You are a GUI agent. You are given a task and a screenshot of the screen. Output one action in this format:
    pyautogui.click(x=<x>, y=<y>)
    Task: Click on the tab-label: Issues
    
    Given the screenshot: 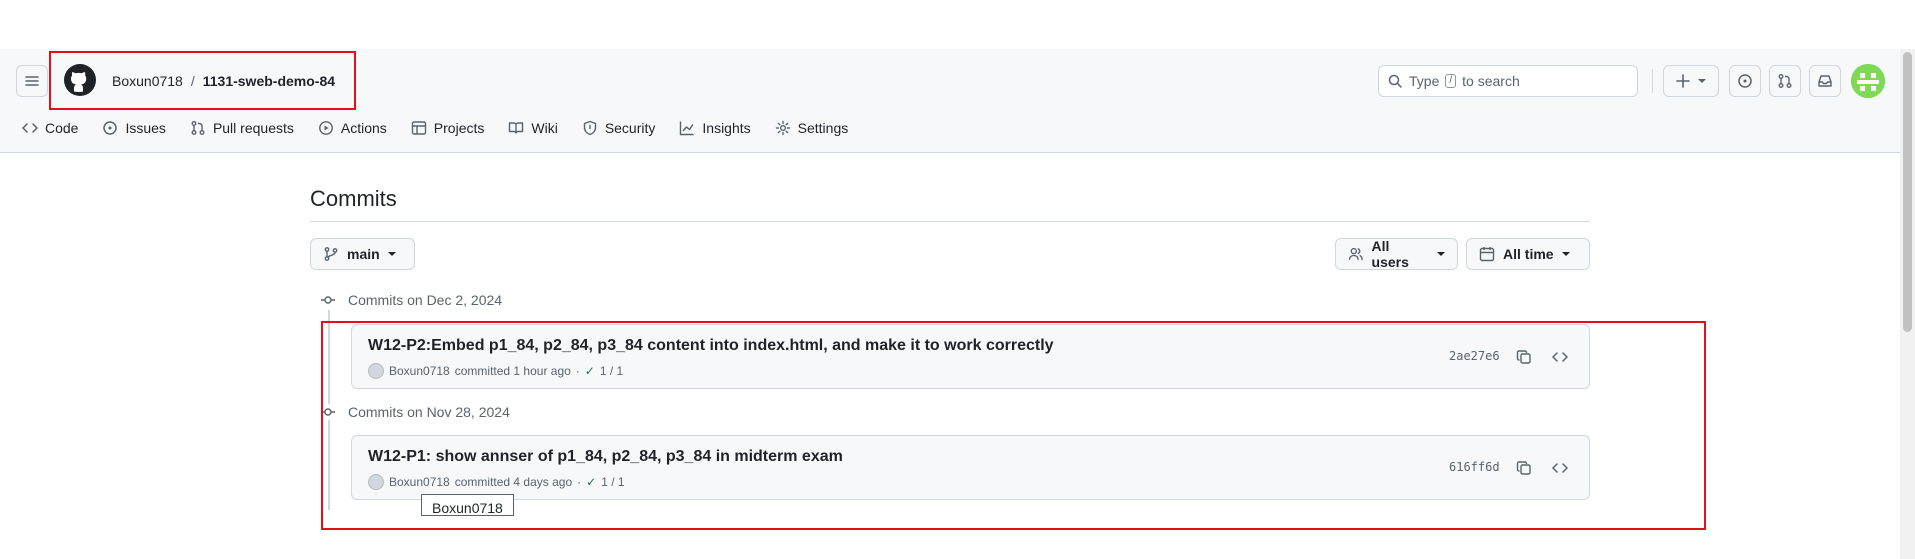 What is the action you would take?
    pyautogui.click(x=145, y=128)
    